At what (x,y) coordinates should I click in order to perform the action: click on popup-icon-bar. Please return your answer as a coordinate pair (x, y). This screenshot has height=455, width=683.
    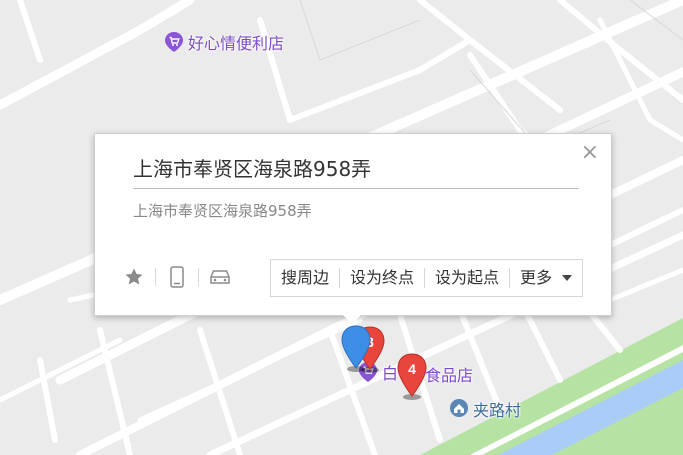
    Looking at the image, I should click on (177, 277).